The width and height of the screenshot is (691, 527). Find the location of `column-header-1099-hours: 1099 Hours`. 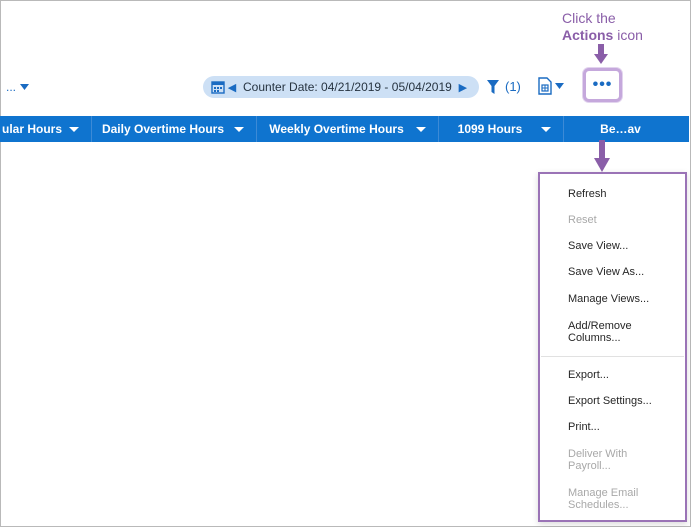

column-header-1099-hours: 1099 Hours is located at coordinates (501, 129).